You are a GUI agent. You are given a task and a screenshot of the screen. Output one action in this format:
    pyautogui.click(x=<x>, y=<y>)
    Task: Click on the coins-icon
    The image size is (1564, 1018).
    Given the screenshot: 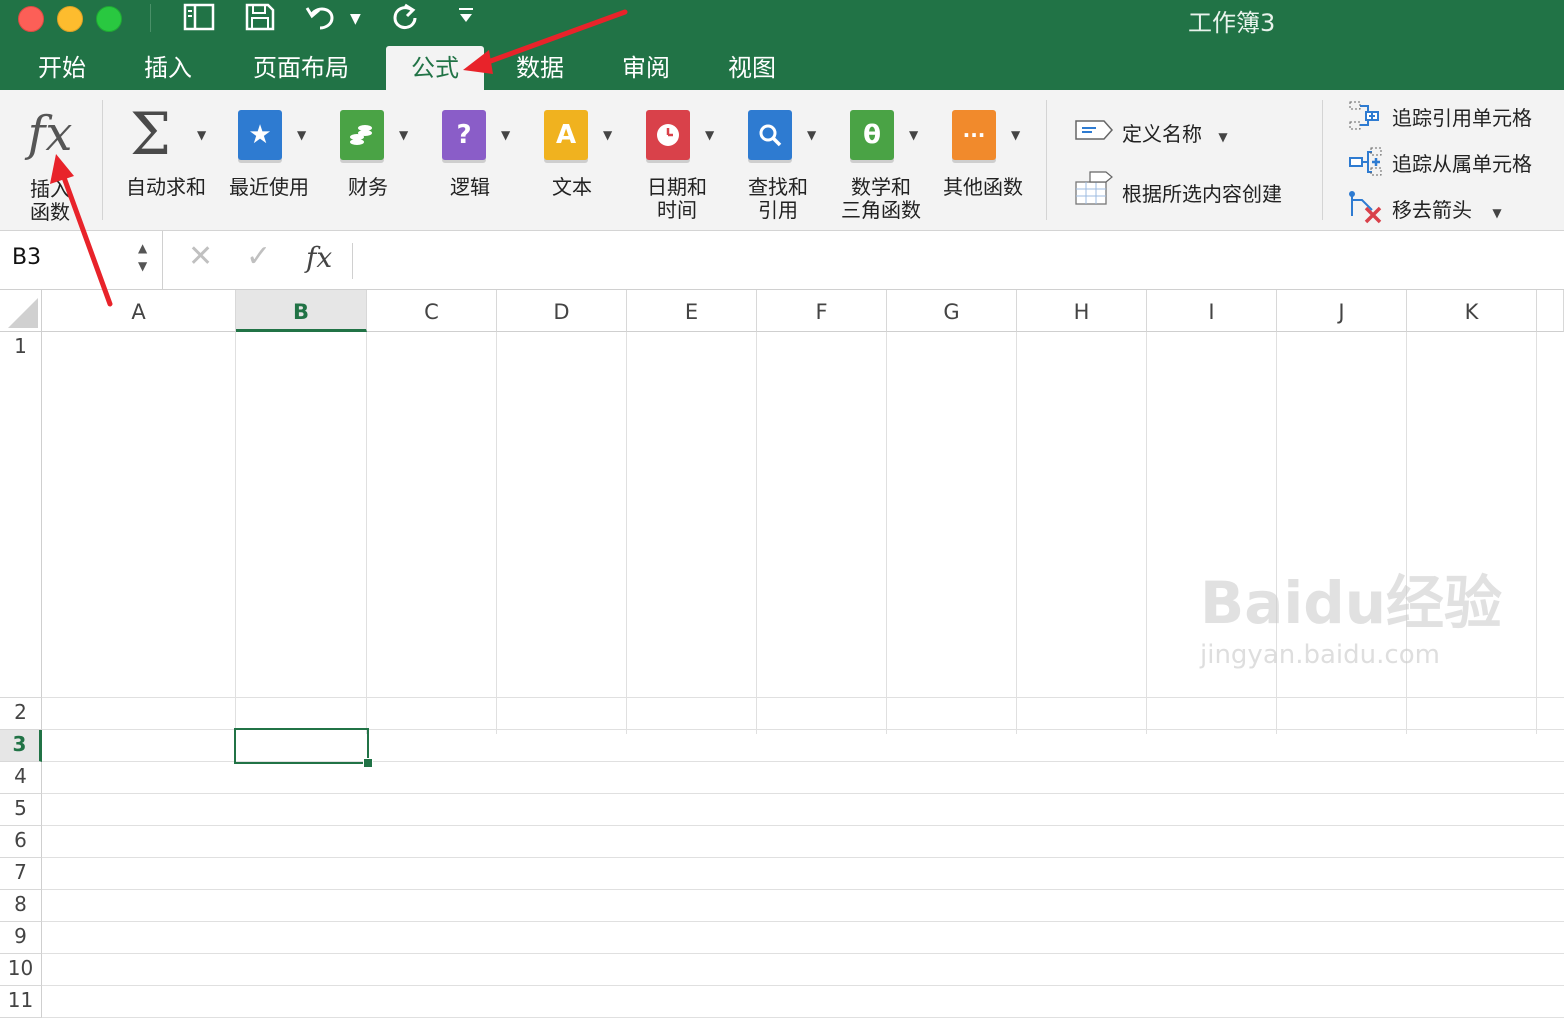 What is the action you would take?
    pyautogui.click(x=362, y=135)
    